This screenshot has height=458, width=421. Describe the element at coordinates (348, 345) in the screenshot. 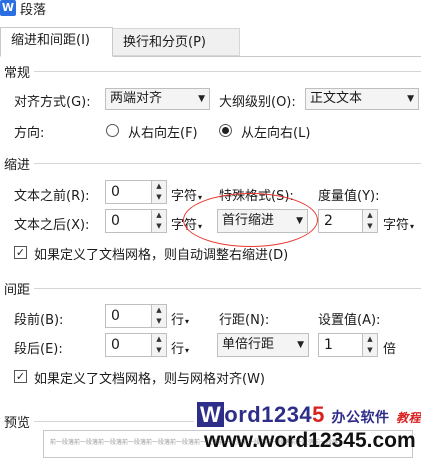

I see `setting-value-spinner: 1 ▲ ▼` at that location.